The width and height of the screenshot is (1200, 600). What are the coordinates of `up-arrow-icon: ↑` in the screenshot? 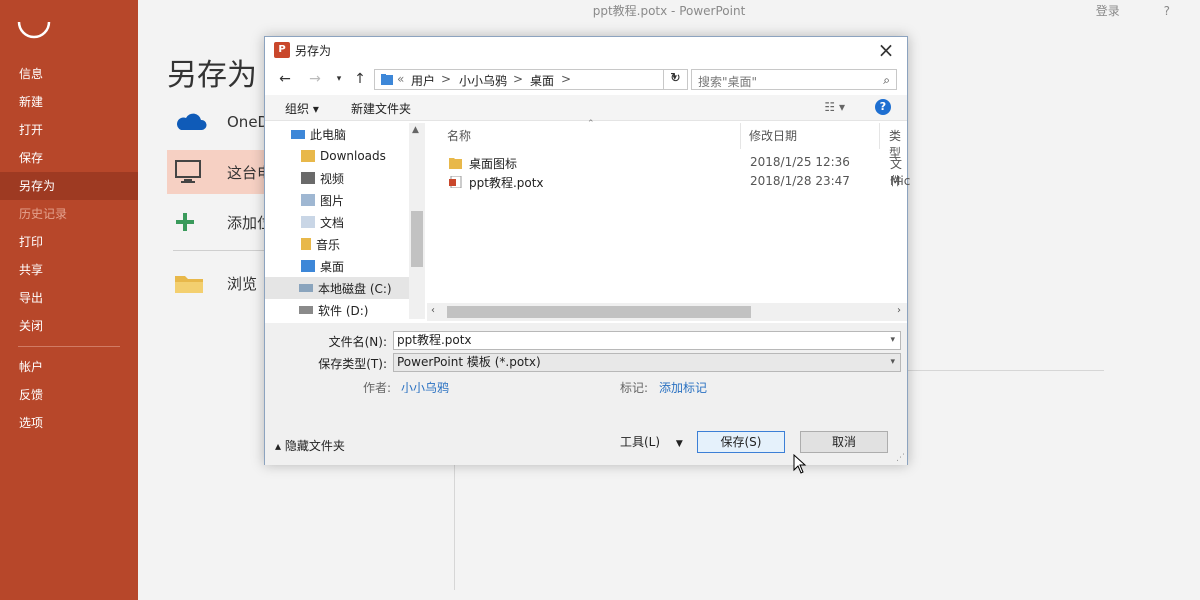 It's located at (360, 79).